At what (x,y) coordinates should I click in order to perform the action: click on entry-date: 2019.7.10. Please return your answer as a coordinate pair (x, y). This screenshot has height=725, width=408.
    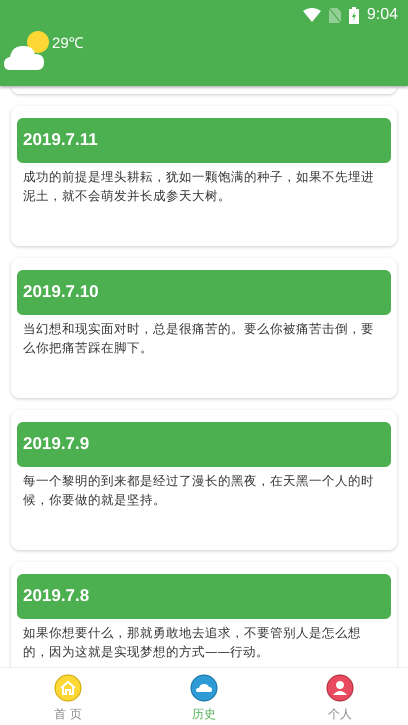
    Looking at the image, I should click on (204, 292).